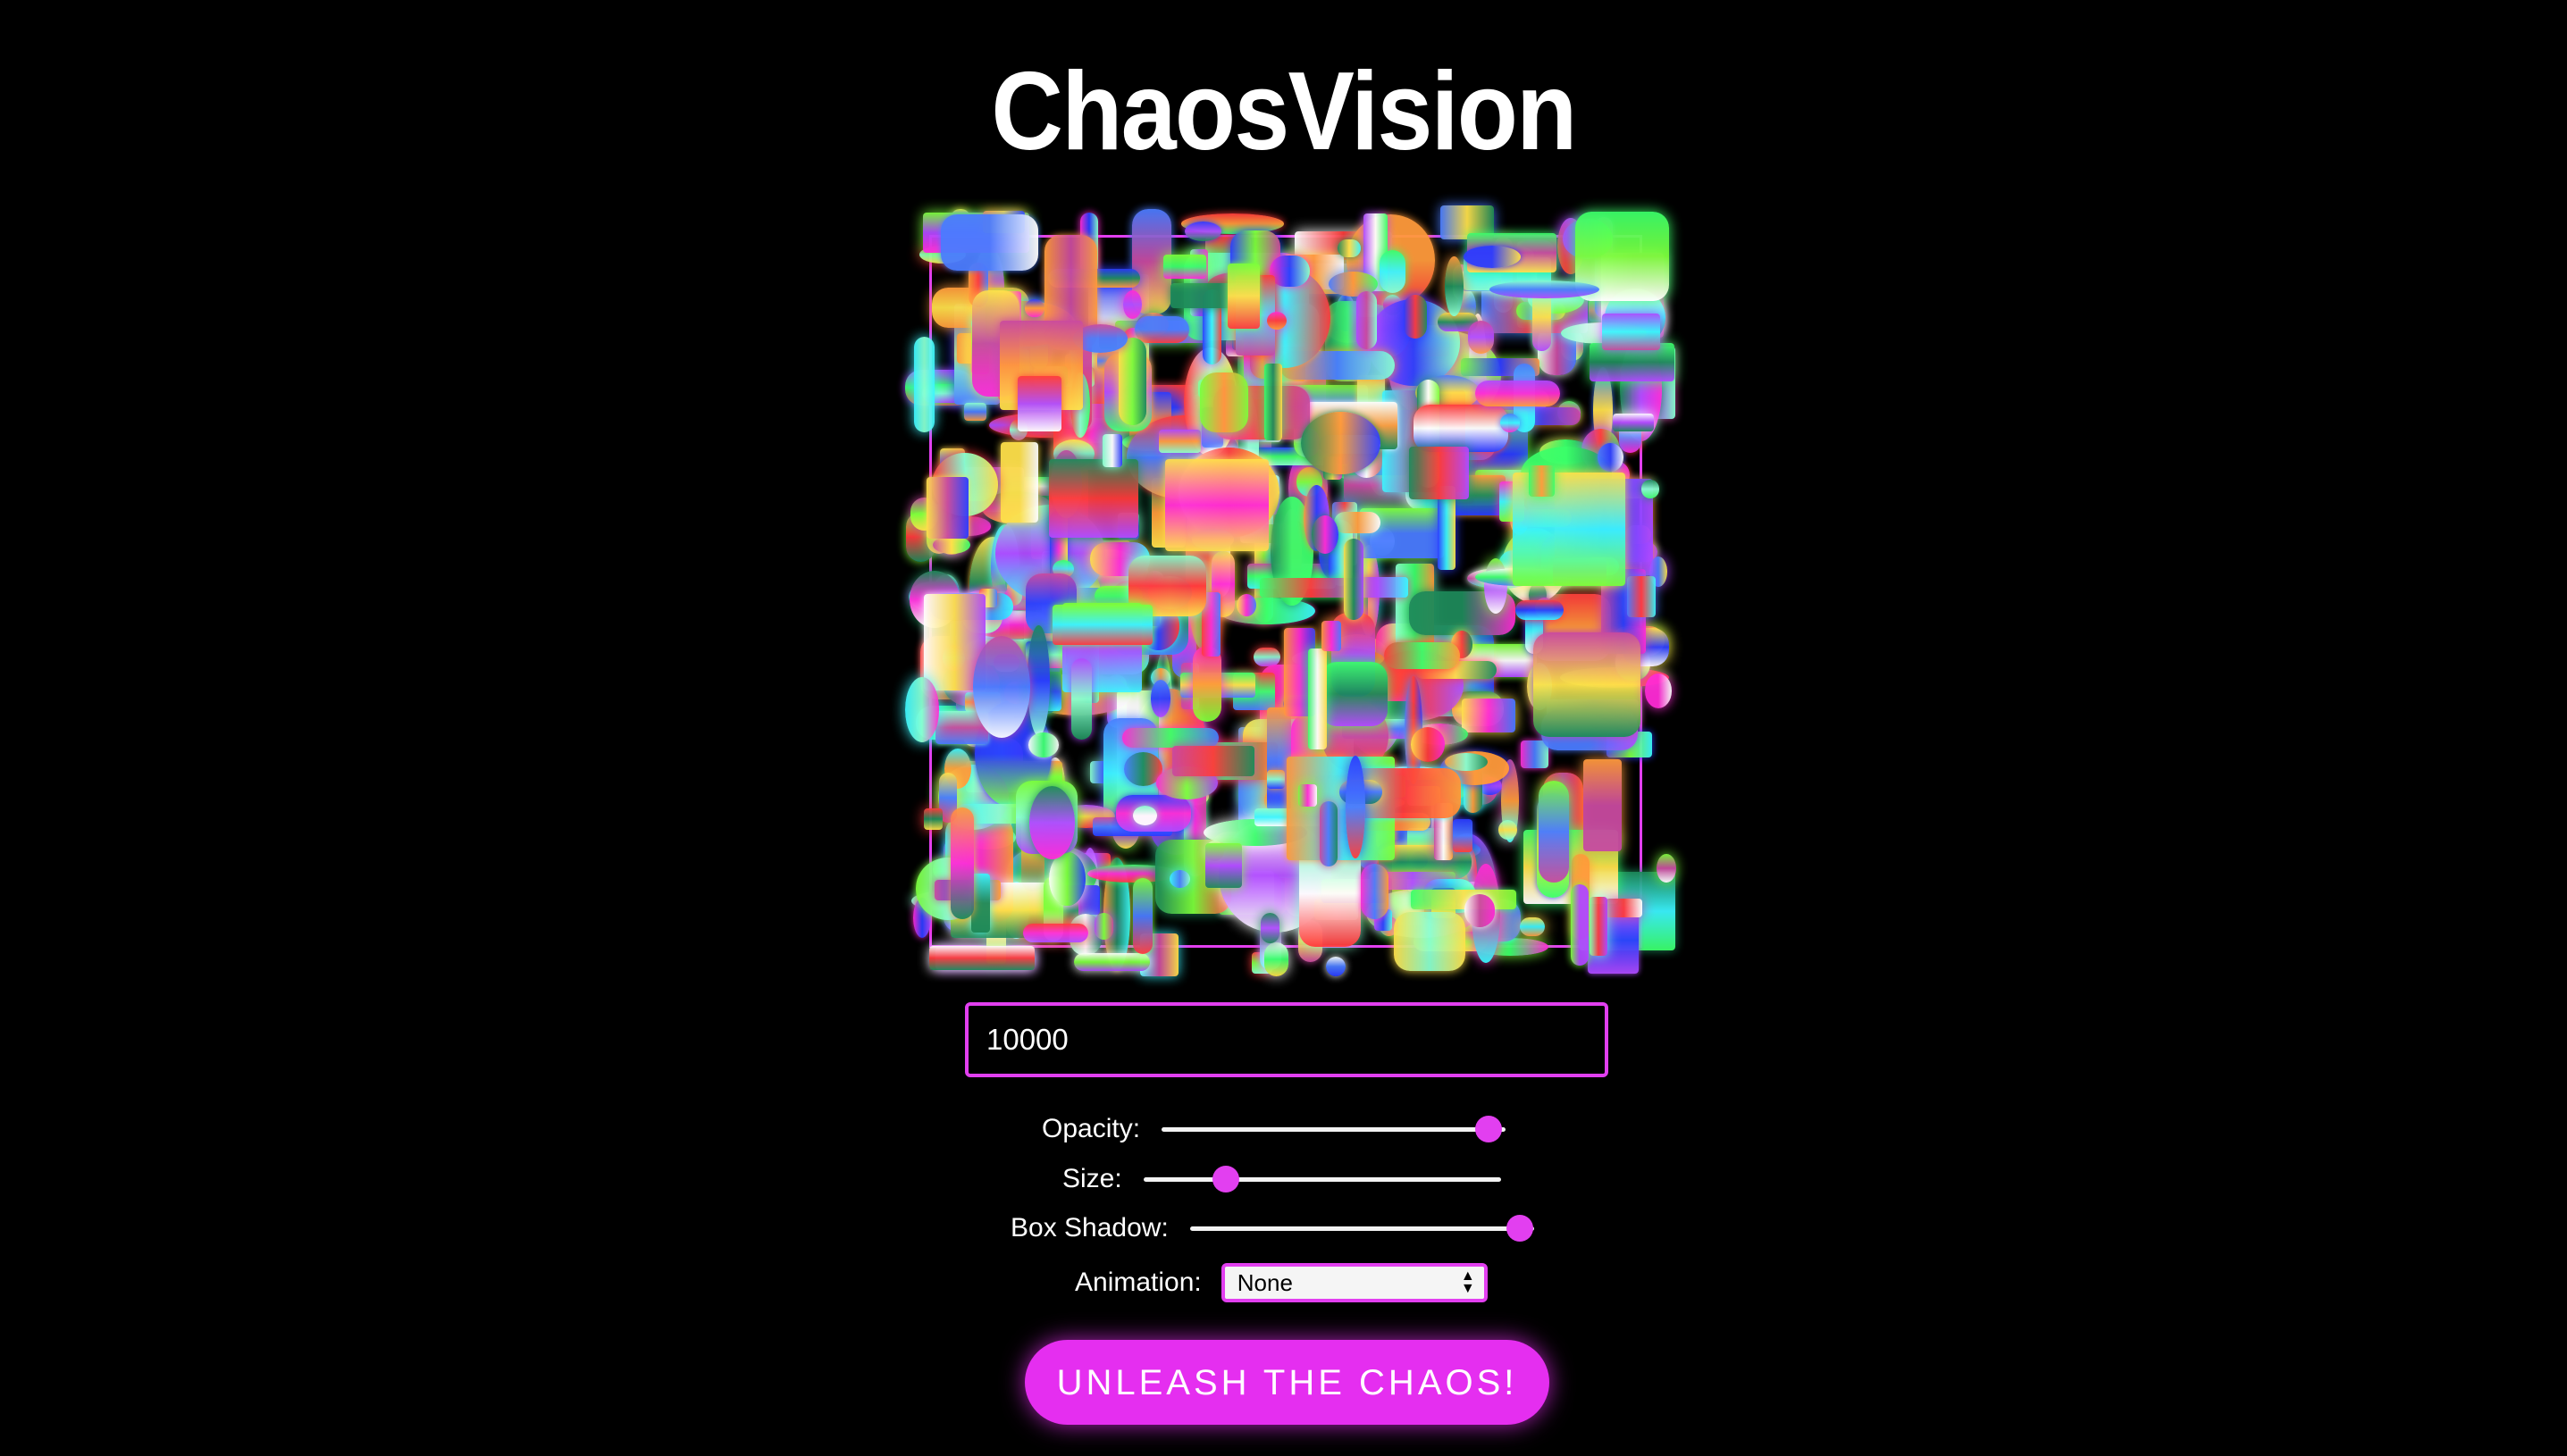 Image resolution: width=2567 pixels, height=1456 pixels. I want to click on select-arrows-icon: ▲ ▼, so click(1467, 1282).